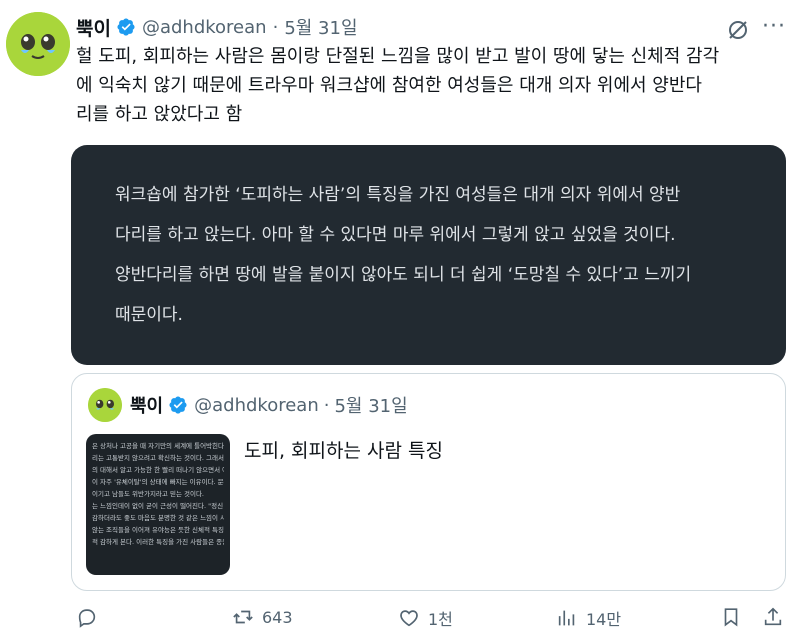 Image resolution: width=800 pixels, height=642 pixels. I want to click on quoted-tweet-text: 도피, 회피하는 사람 특징, so click(343, 451).